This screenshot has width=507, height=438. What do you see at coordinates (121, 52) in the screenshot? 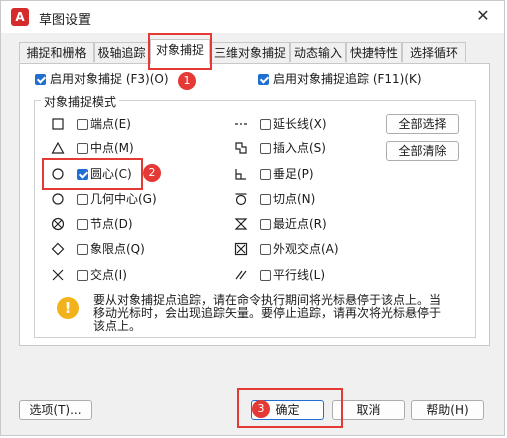
I see `tab-polar-tracking: 极轴追踪` at bounding box center [121, 52].